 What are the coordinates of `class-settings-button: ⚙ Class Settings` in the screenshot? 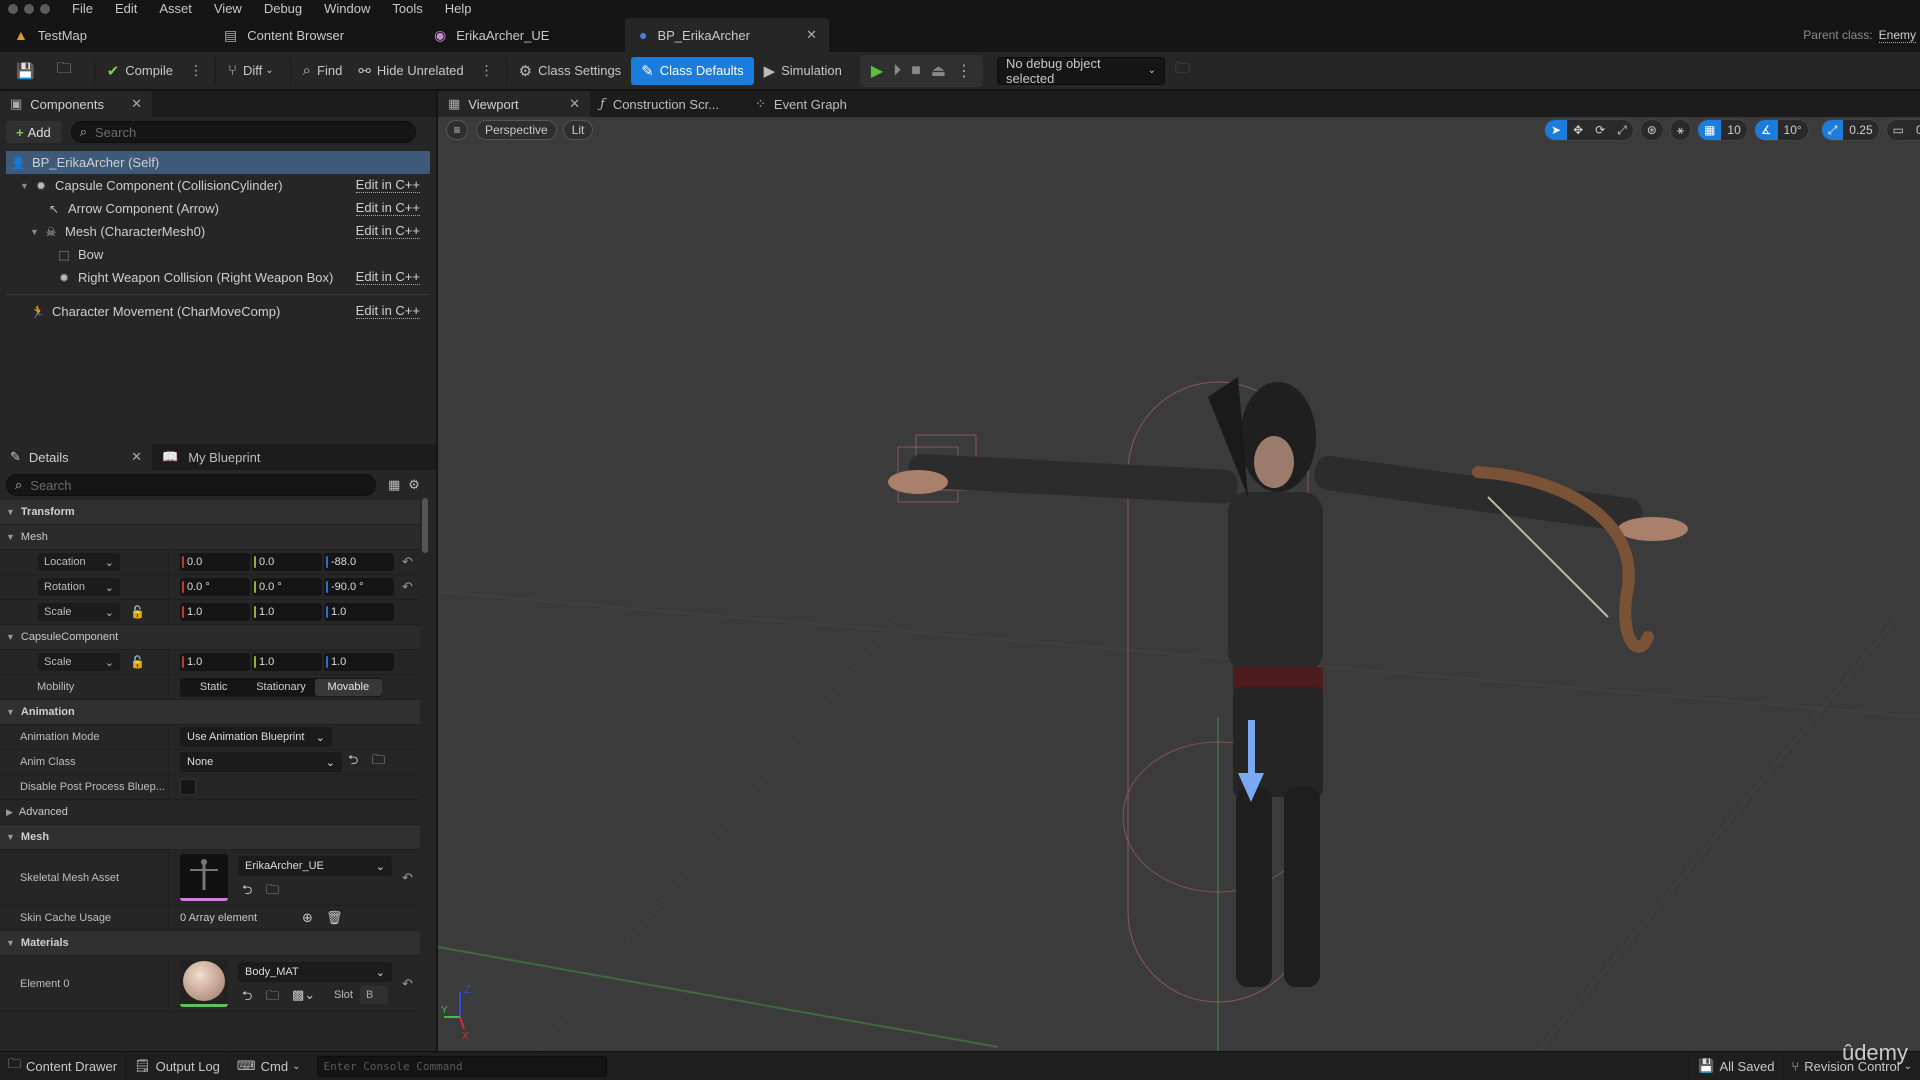 It's located at (570, 71).